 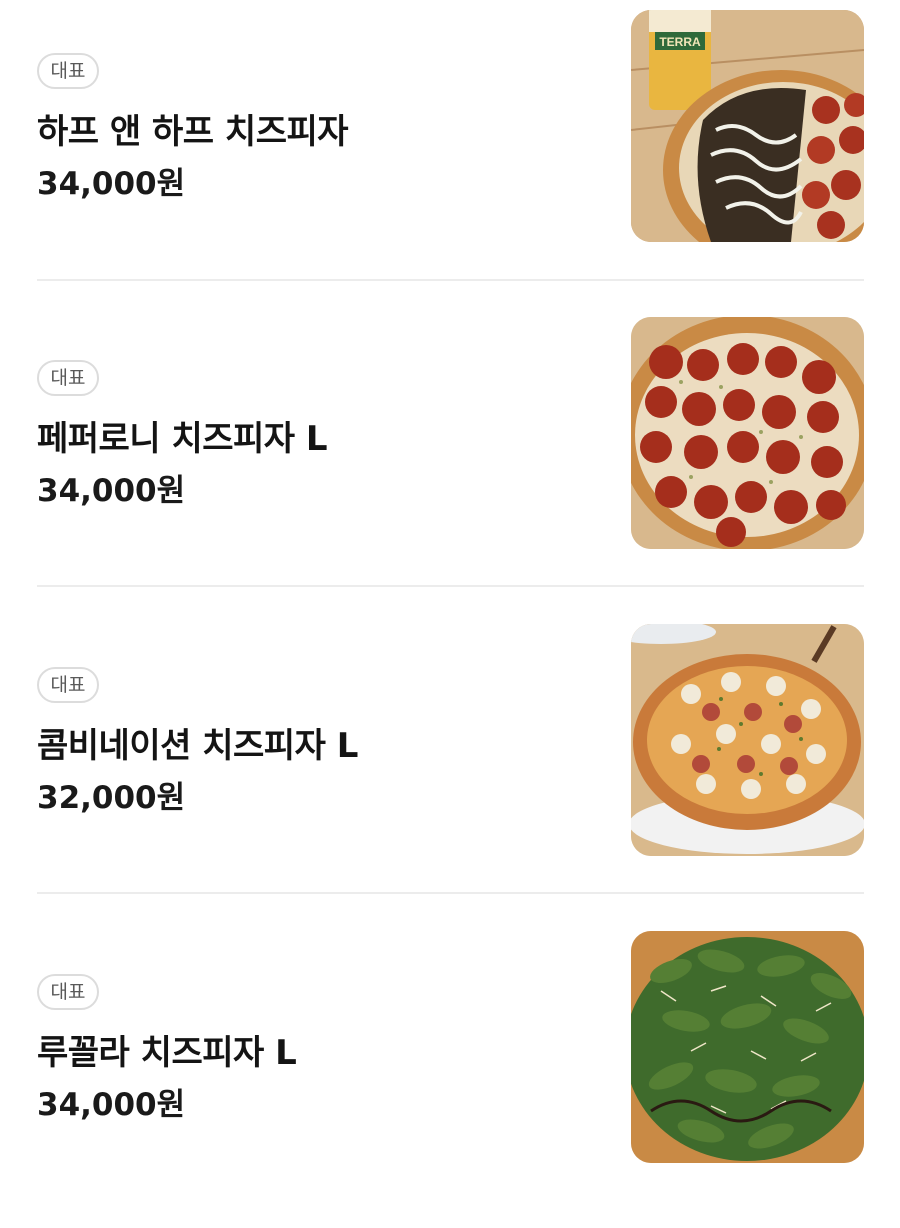 I want to click on beer-brand-text: TERRA, so click(x=680, y=42).